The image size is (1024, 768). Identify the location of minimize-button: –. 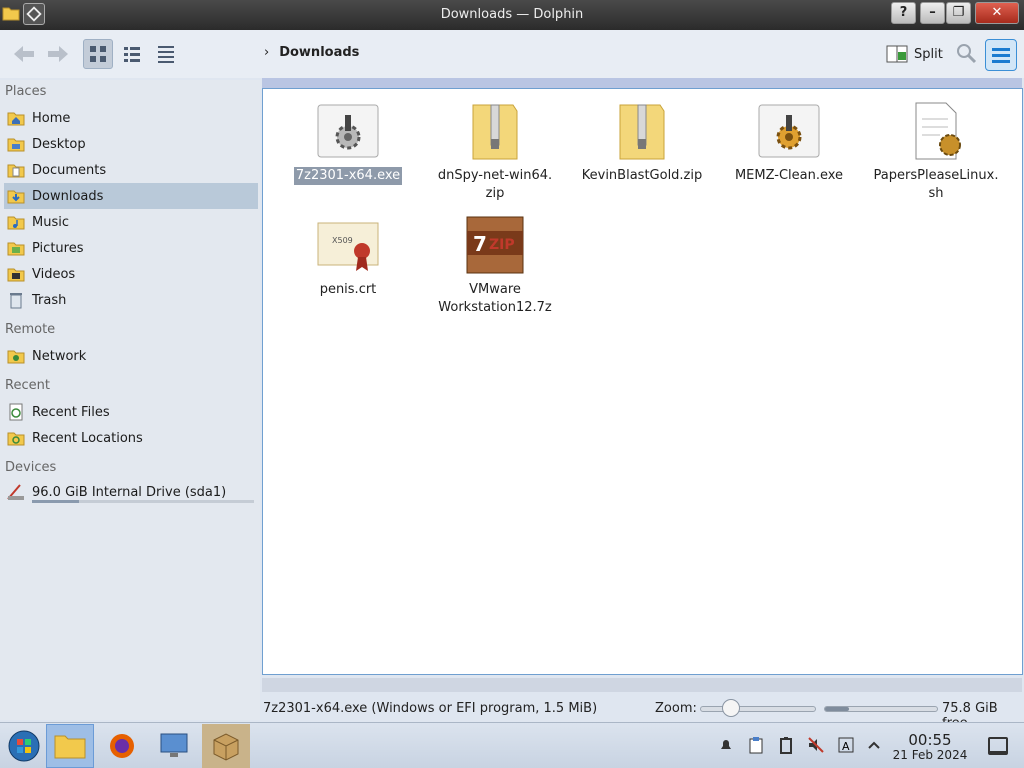
(932, 13).